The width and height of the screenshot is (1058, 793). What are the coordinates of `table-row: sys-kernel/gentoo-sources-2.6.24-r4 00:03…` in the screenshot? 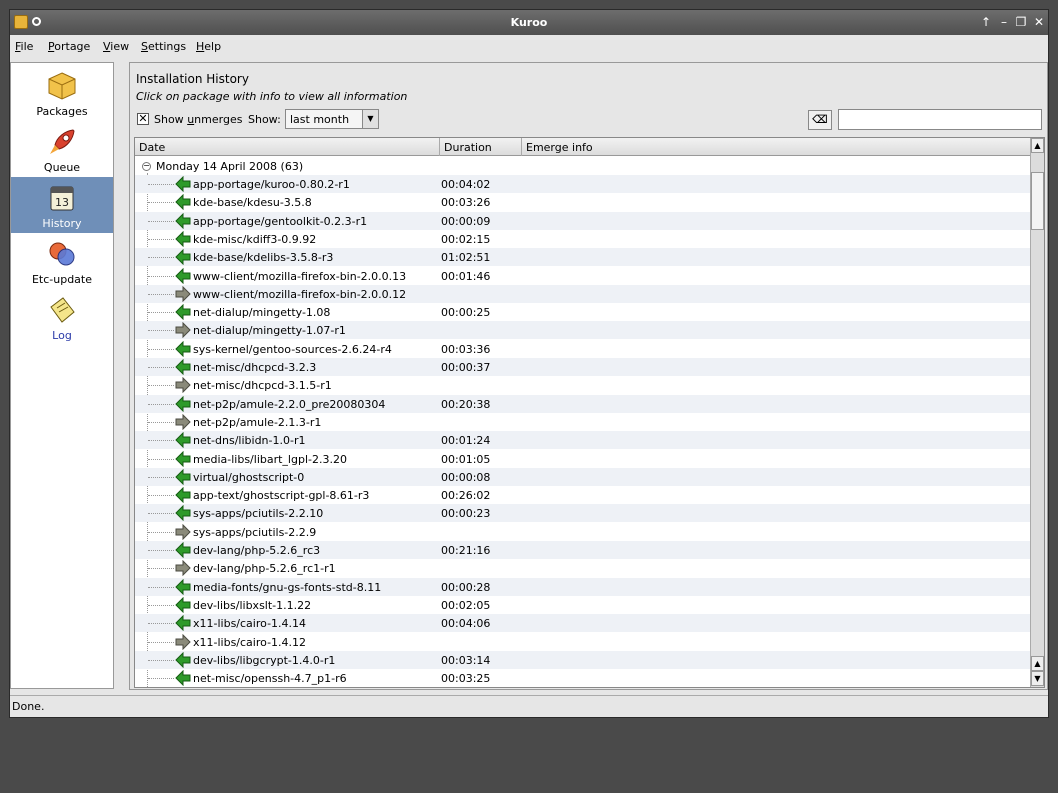 It's located at (582, 349).